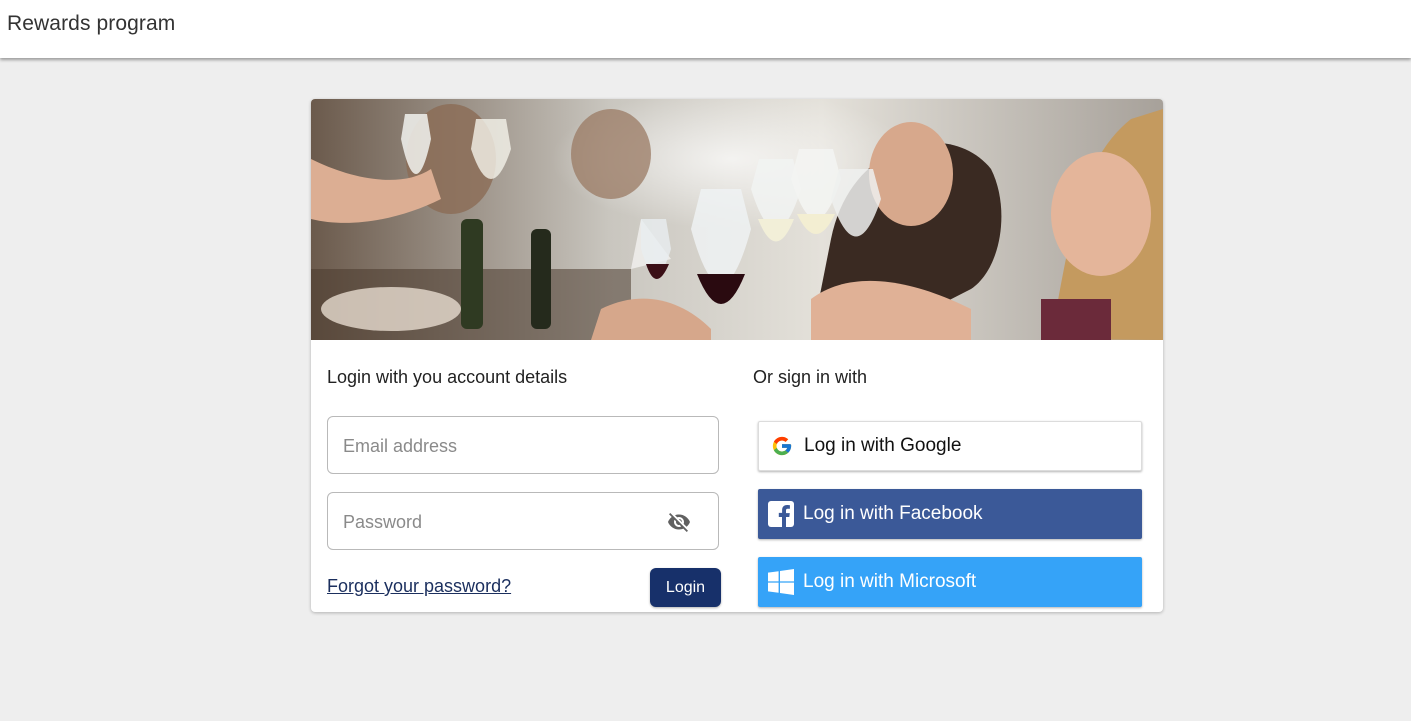 The height and width of the screenshot is (721, 1411). I want to click on microsoft-login-button: Log in with Microsoft, so click(950, 582).